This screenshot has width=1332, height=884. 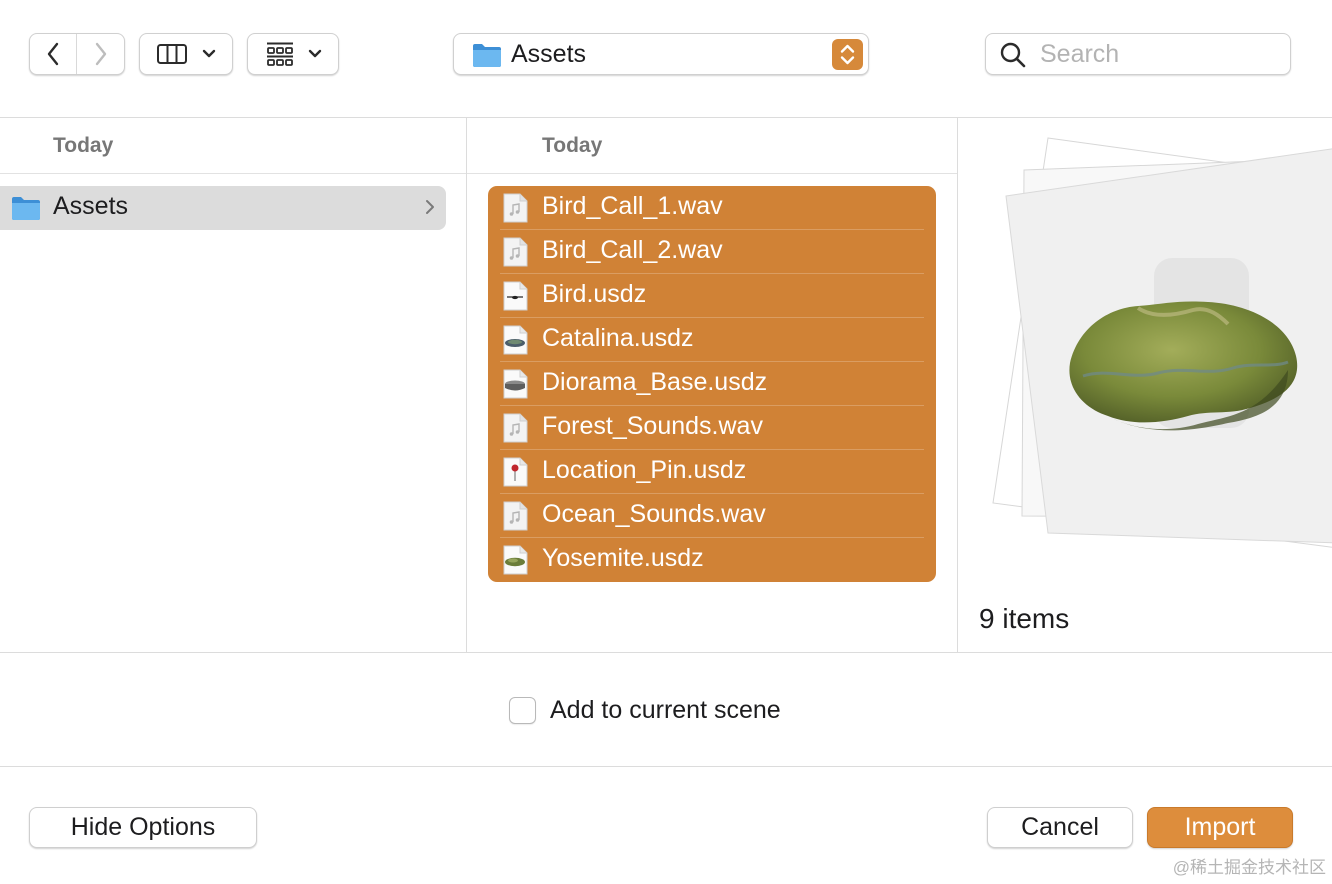 I want to click on file-name: Bird_Call_1.wav, so click(x=632, y=206).